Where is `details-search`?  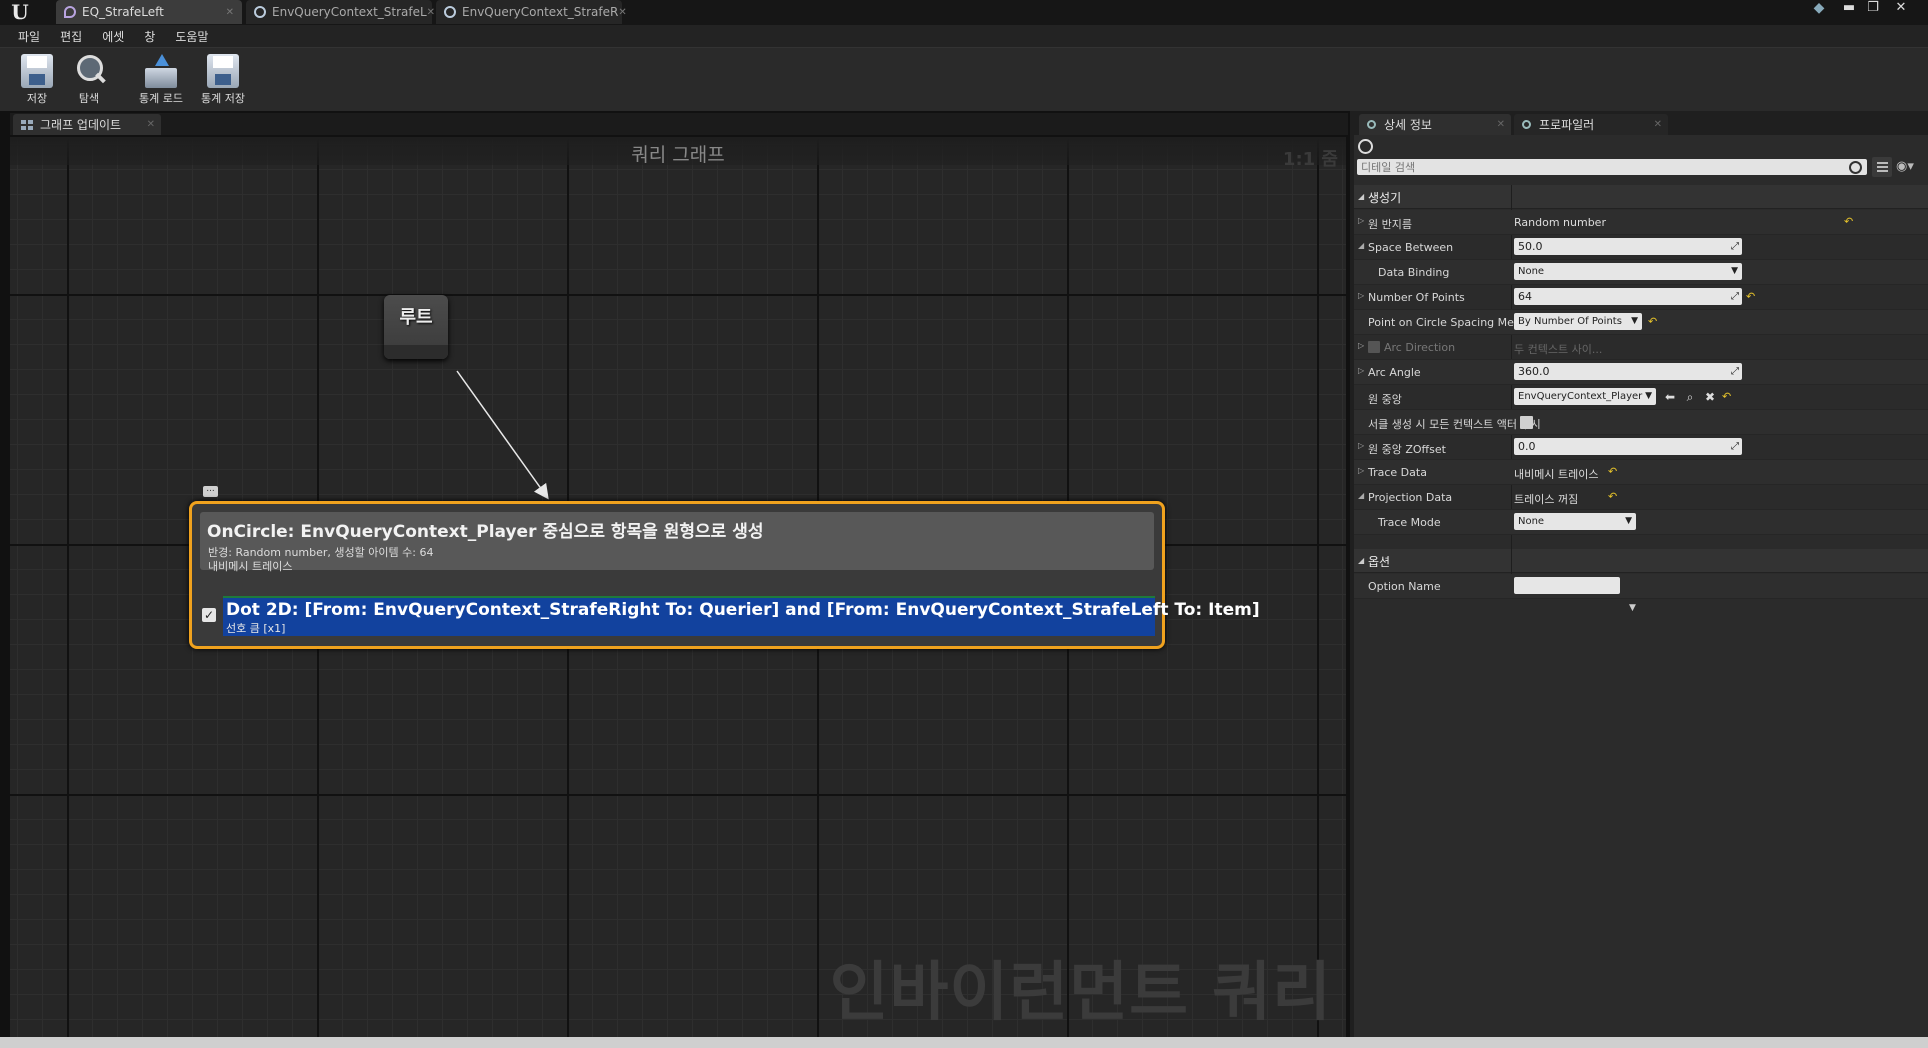 details-search is located at coordinates (1612, 167).